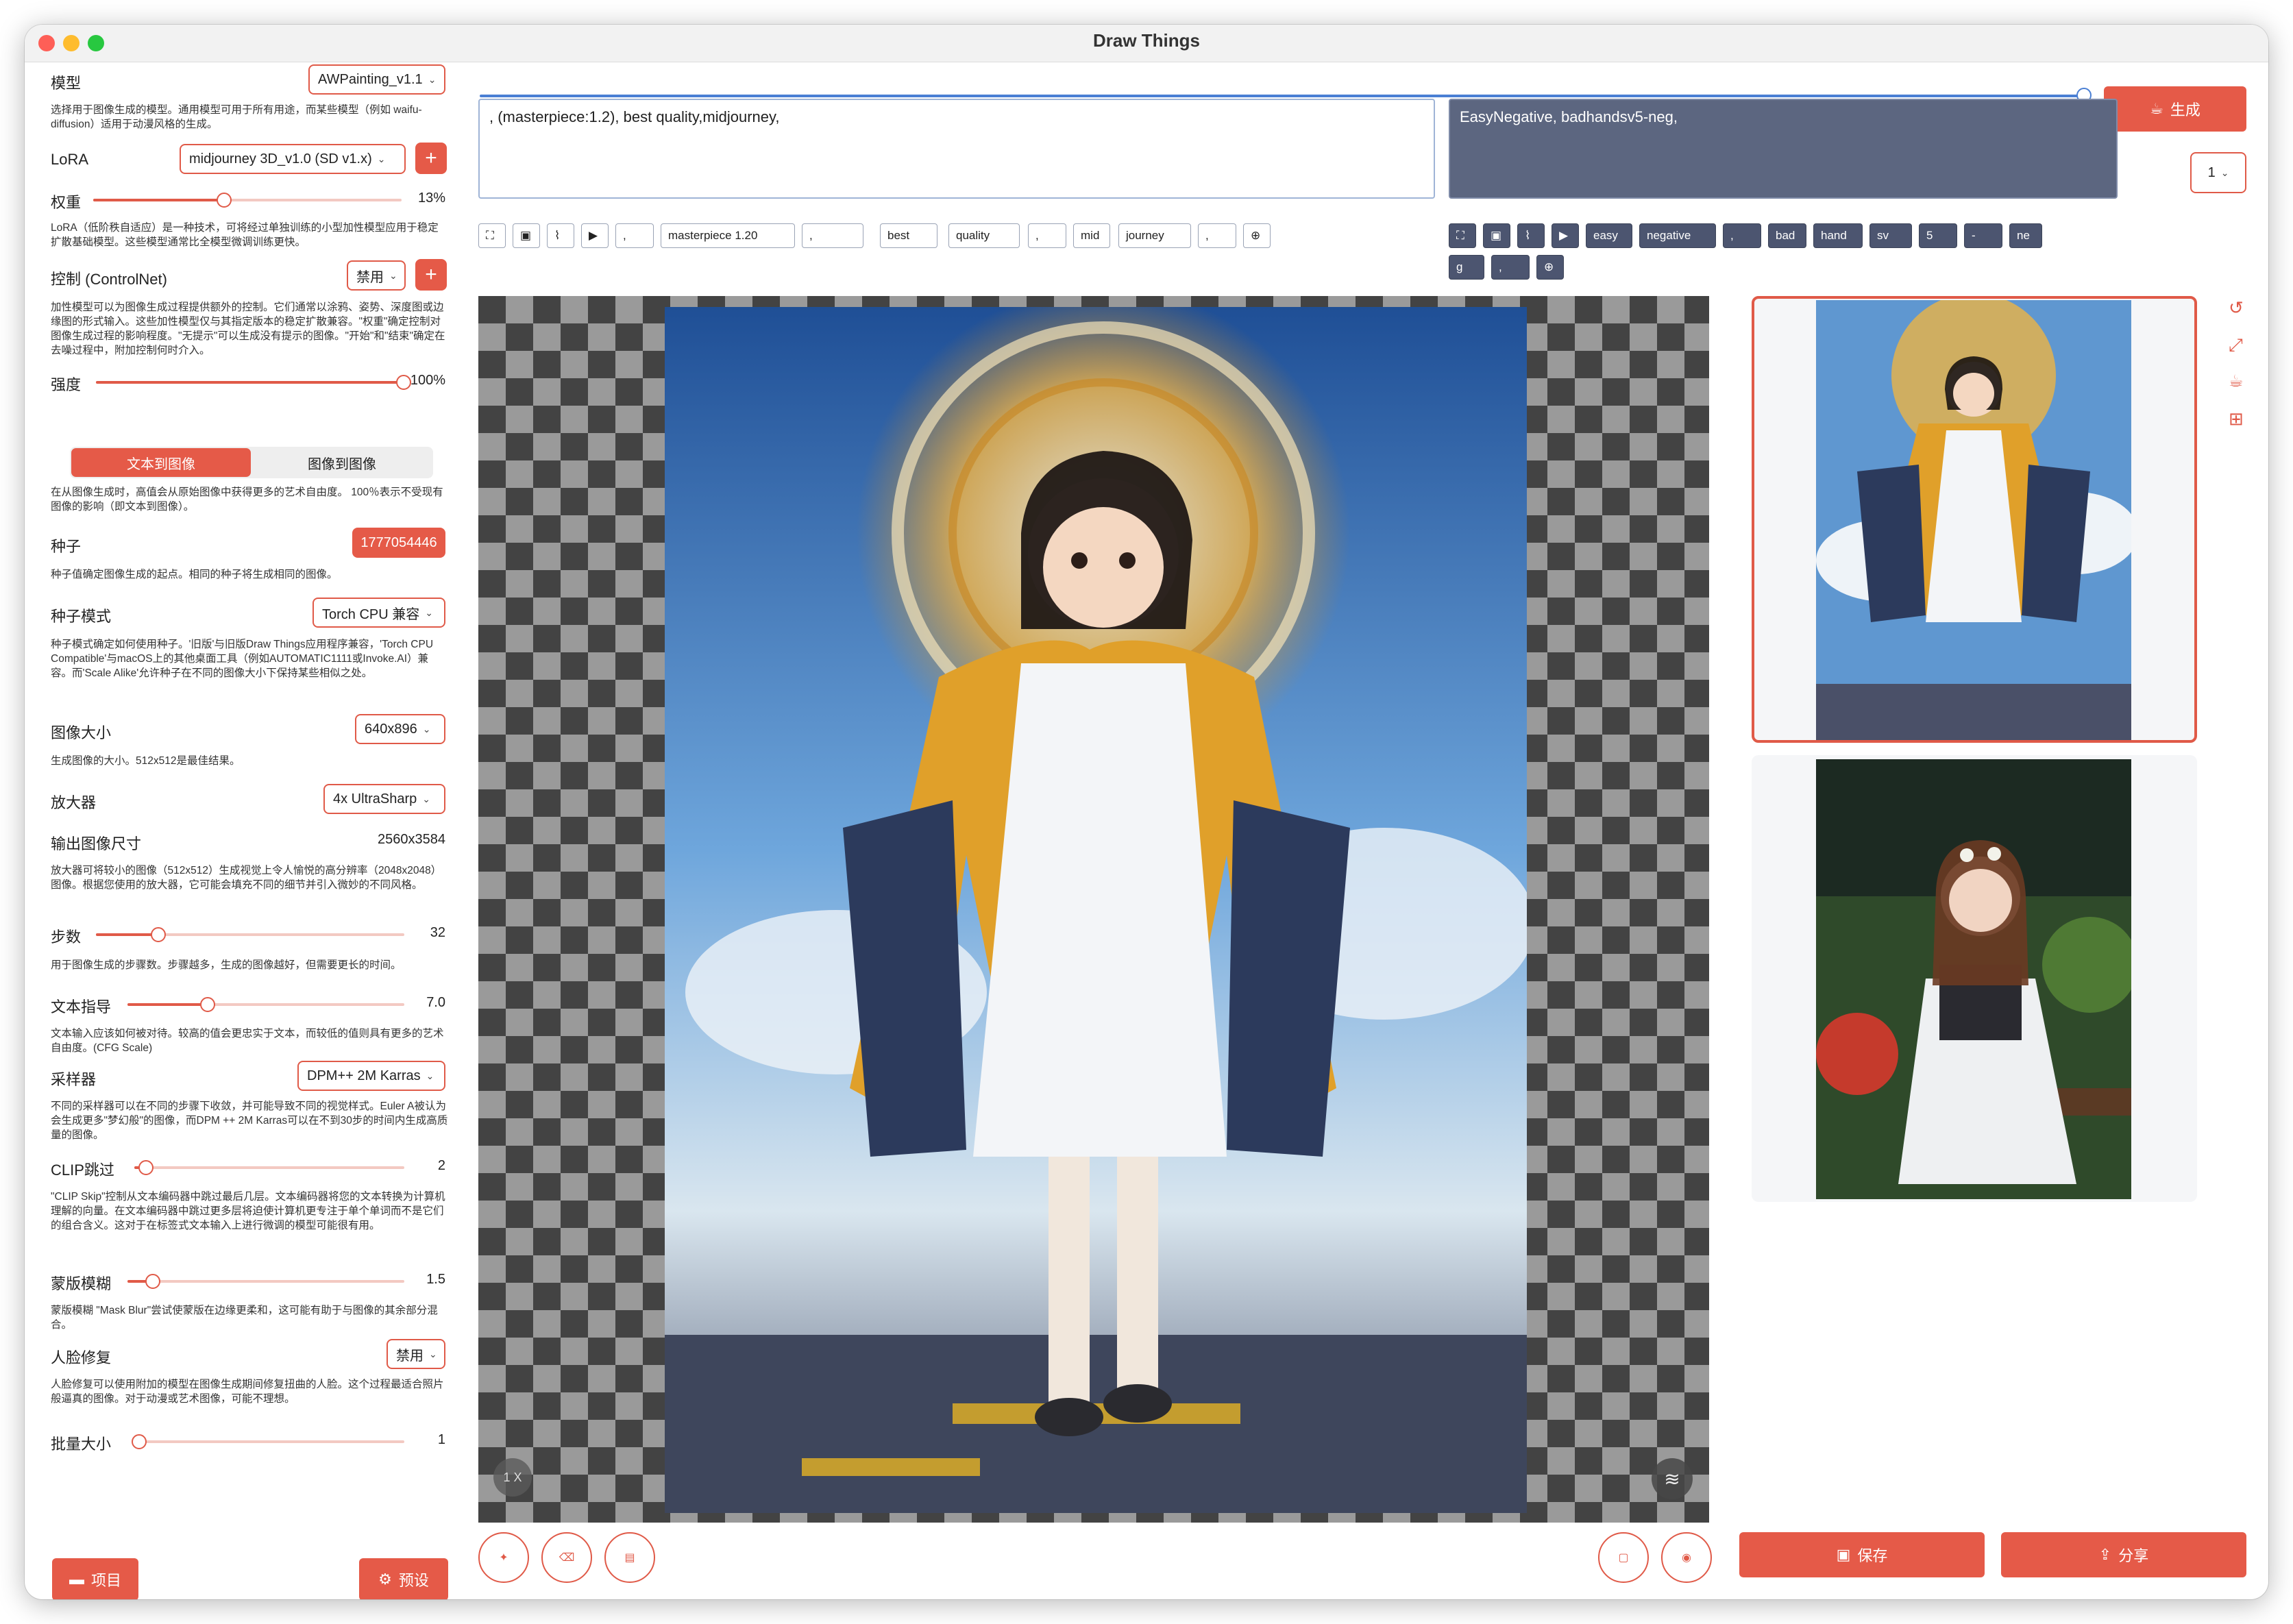 The image size is (2293, 1624). Describe the element at coordinates (224, 201) in the screenshot. I see `weight-slider-thumb` at that location.